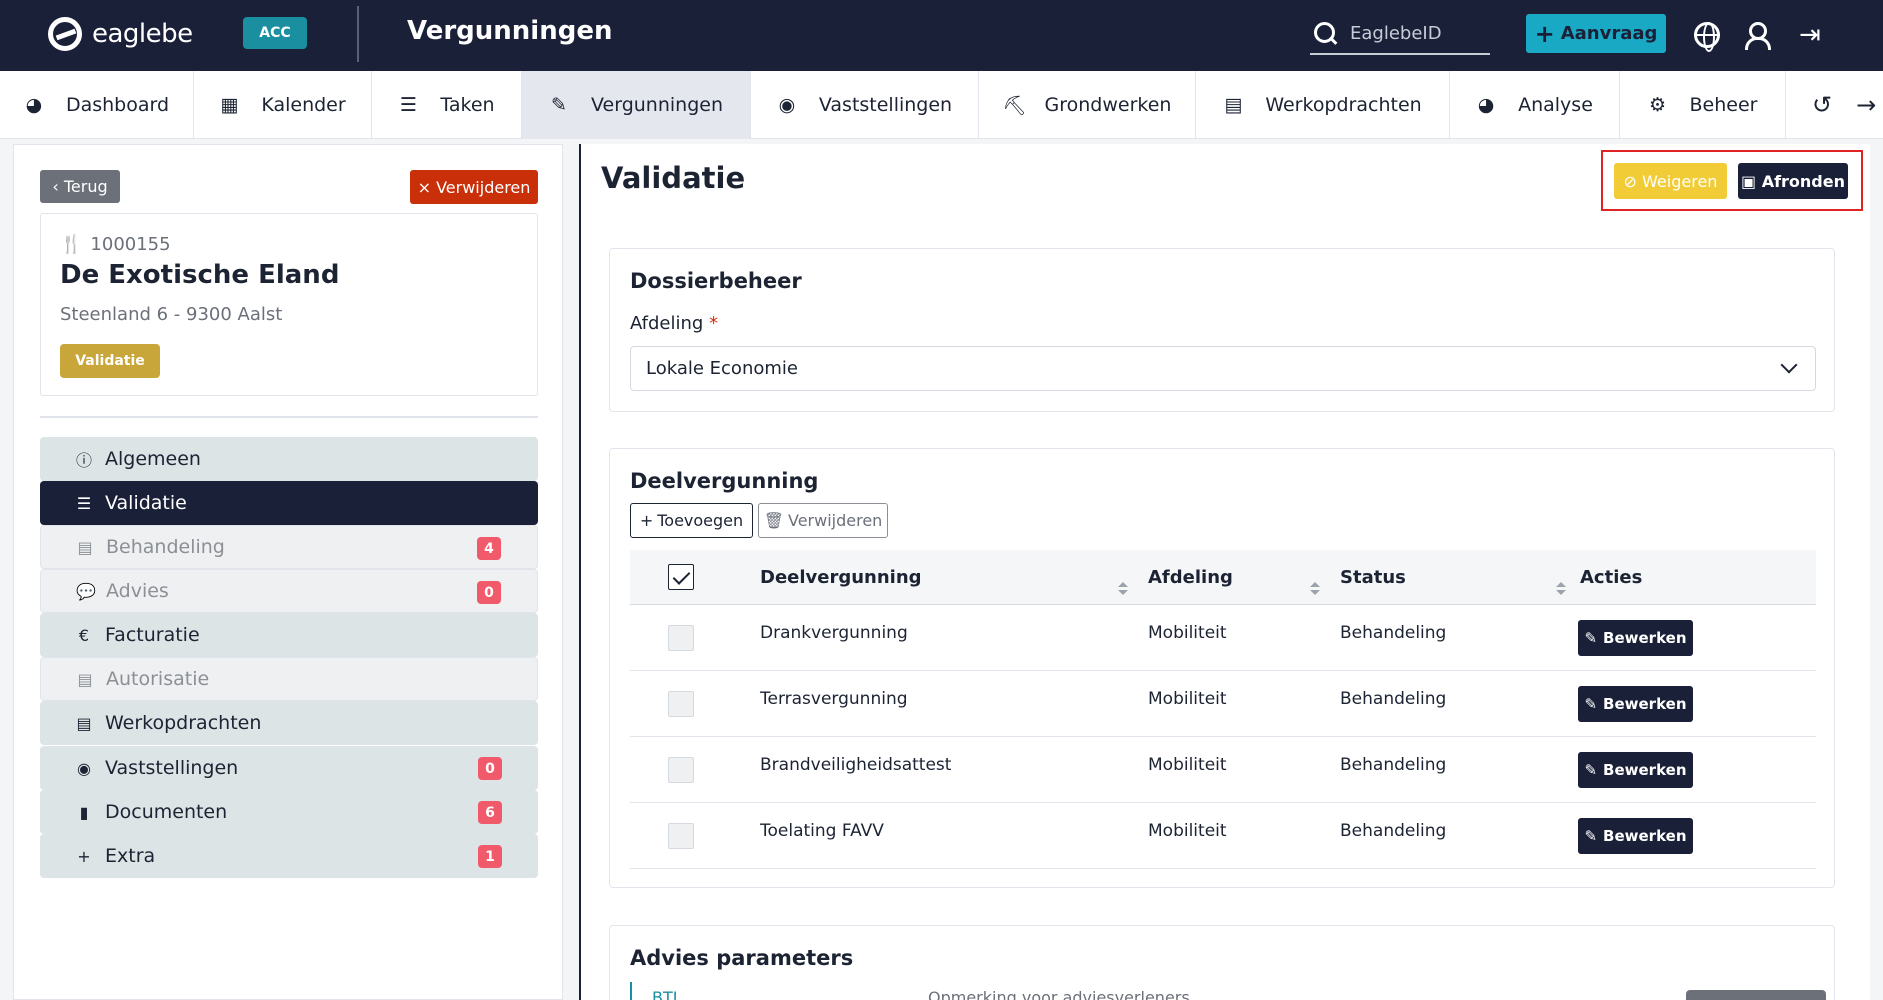 The image size is (1883, 1000). I want to click on close-icon: ×, so click(427, 187).